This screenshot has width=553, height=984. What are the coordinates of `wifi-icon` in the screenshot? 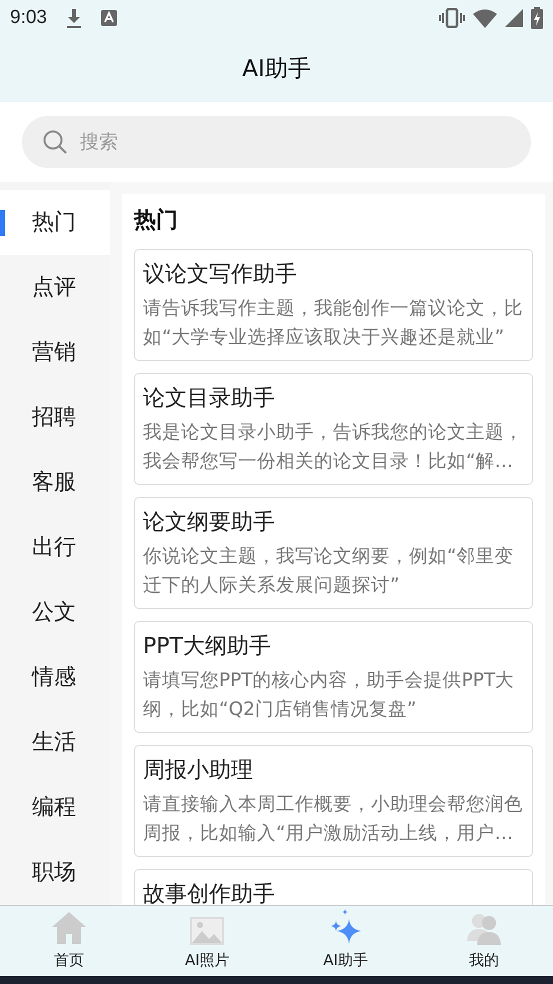 It's located at (485, 18).